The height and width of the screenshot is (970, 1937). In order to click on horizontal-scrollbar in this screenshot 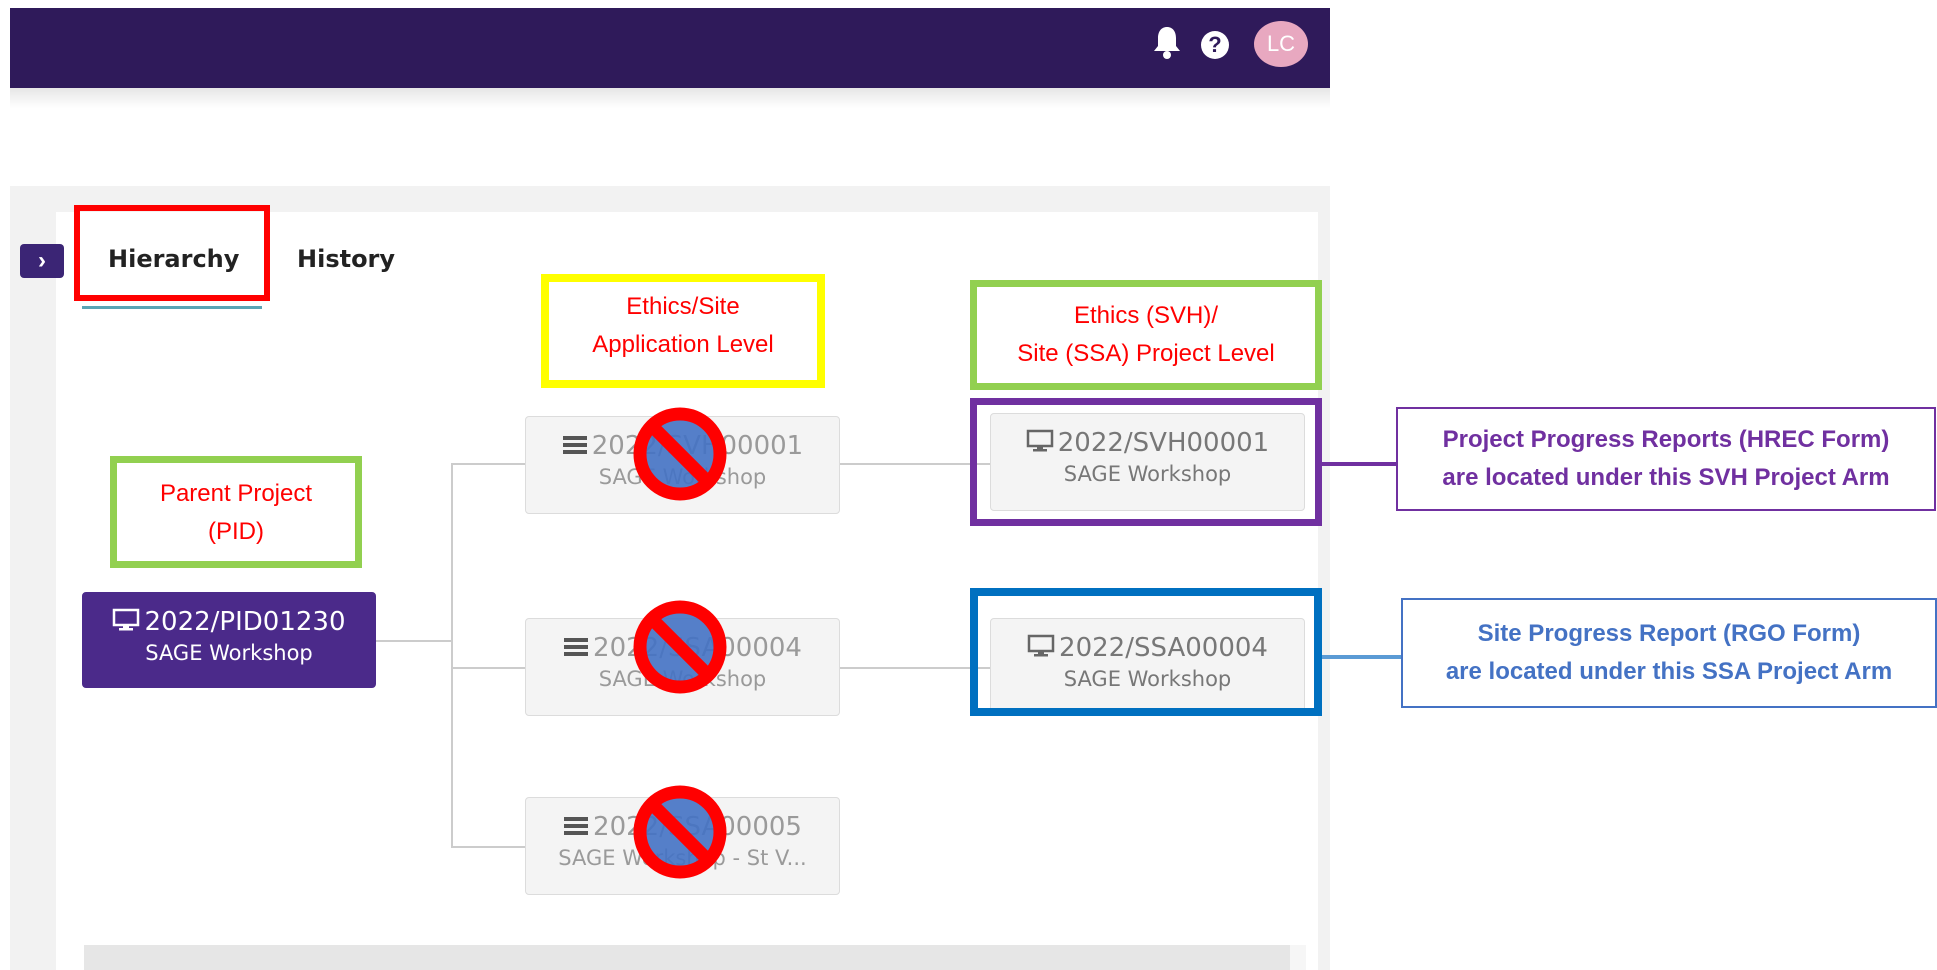, I will do `click(687, 957)`.